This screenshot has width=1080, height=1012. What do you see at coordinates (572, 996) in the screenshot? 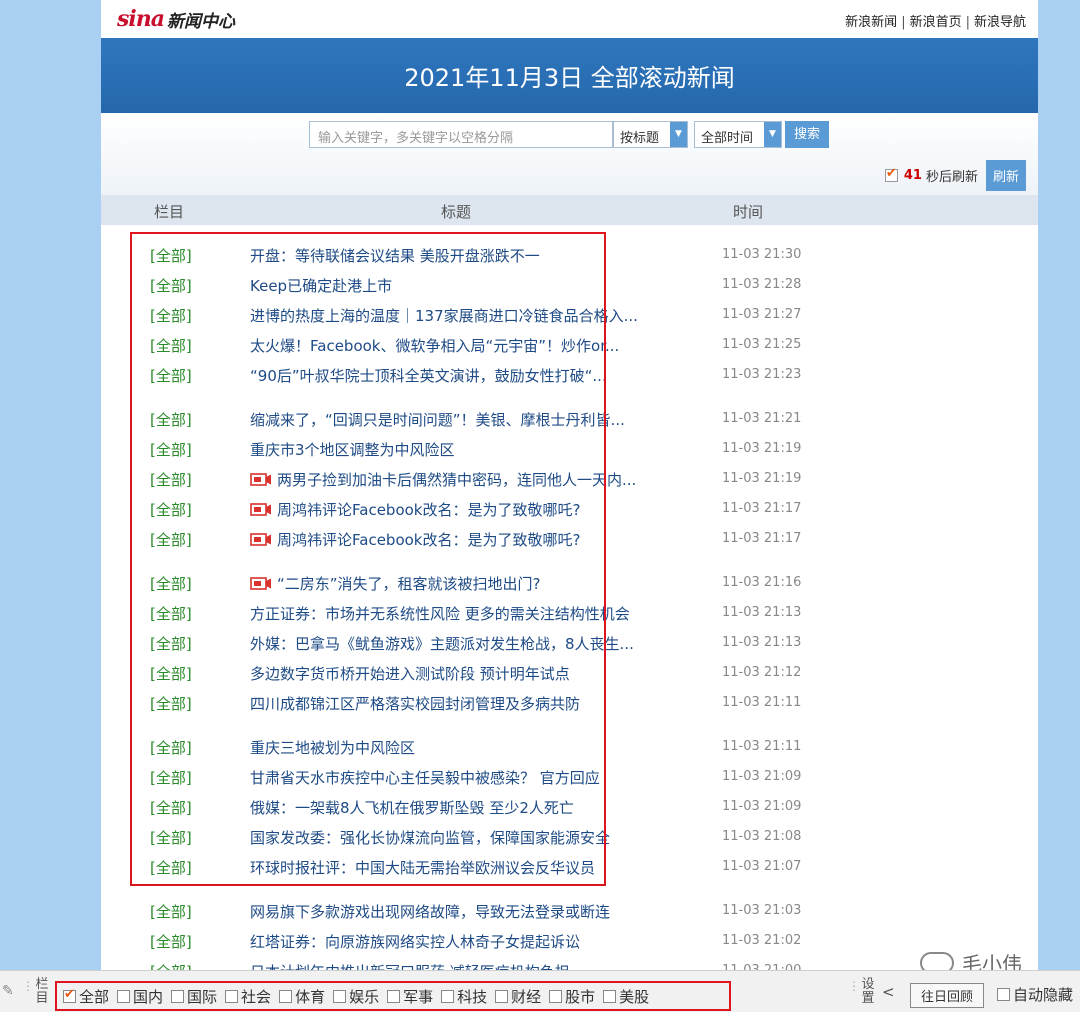
I see `category-checkbox-9: 股市` at bounding box center [572, 996].